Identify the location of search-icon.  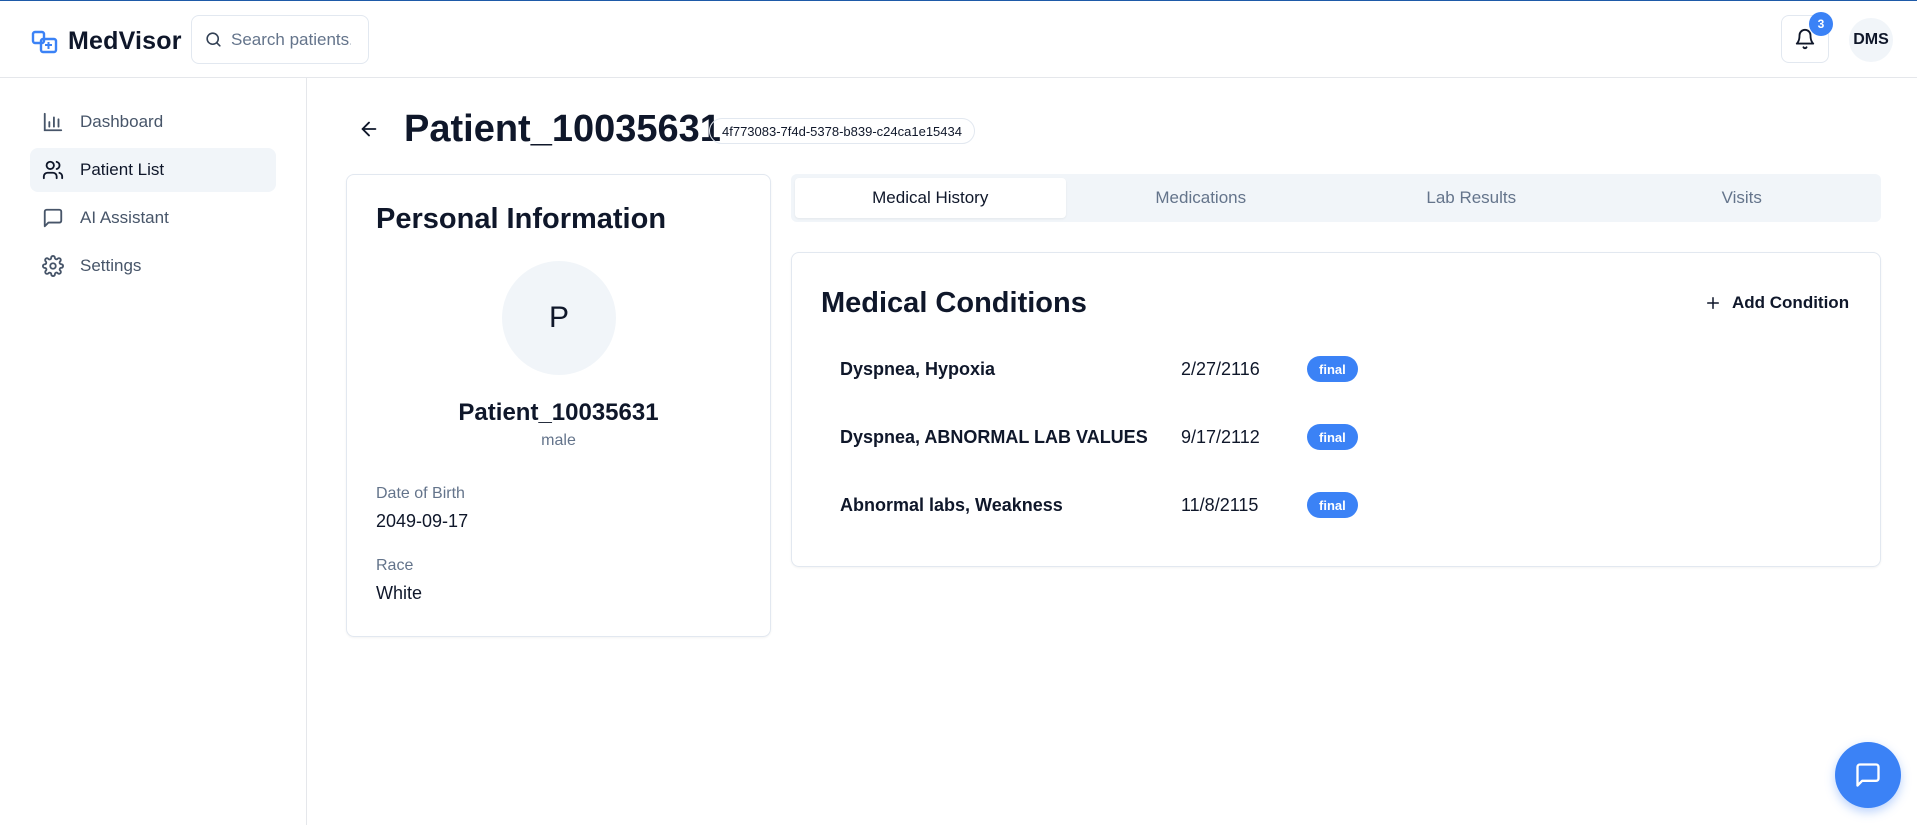
(213, 39).